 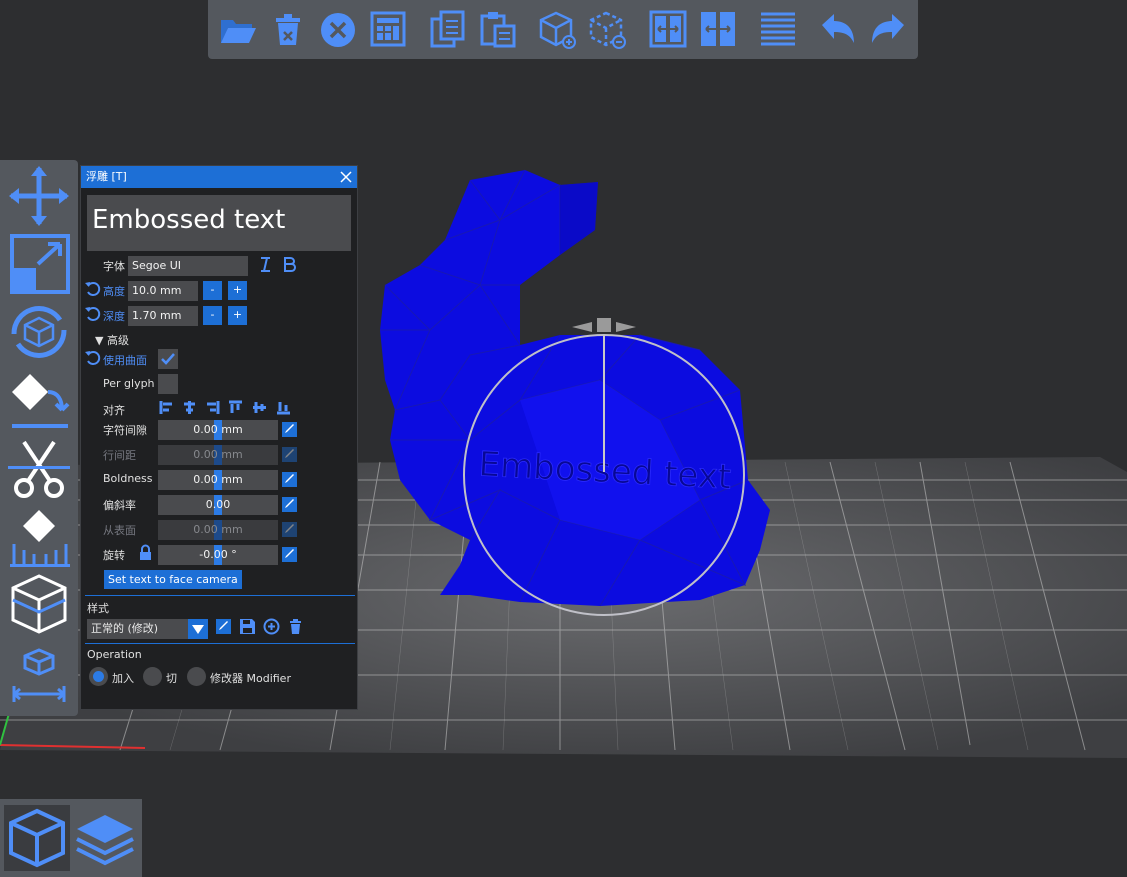 I want to click on depth-input: 1.70 mm, so click(x=163, y=316).